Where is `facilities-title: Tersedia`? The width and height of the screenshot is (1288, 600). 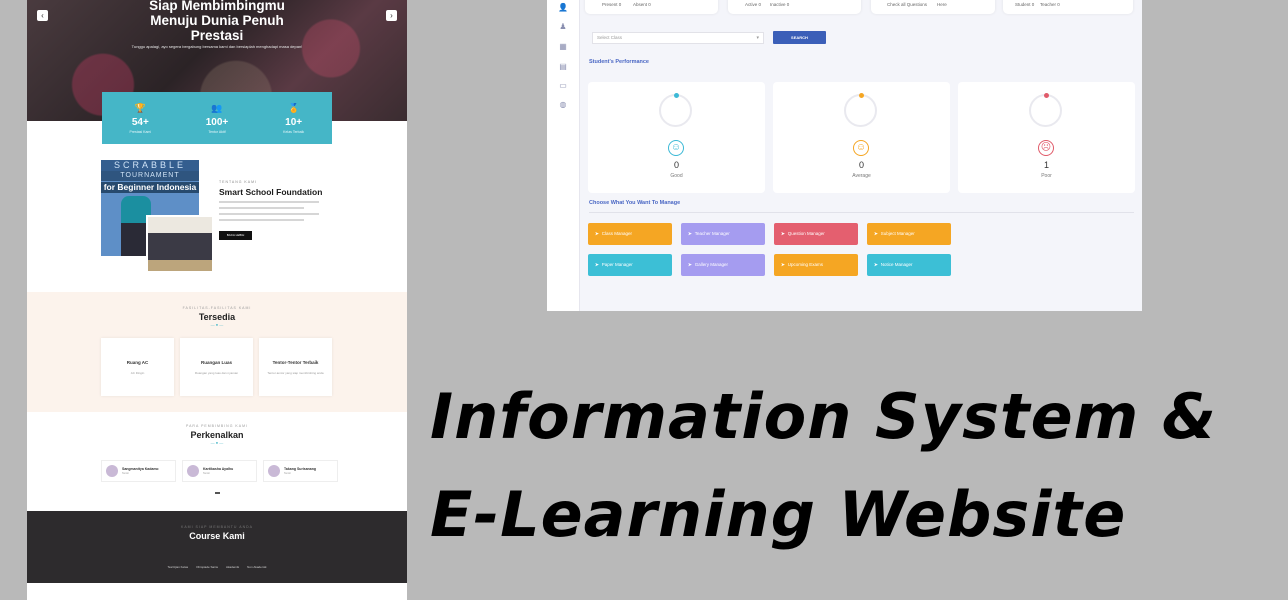 facilities-title: Tersedia is located at coordinates (217, 317).